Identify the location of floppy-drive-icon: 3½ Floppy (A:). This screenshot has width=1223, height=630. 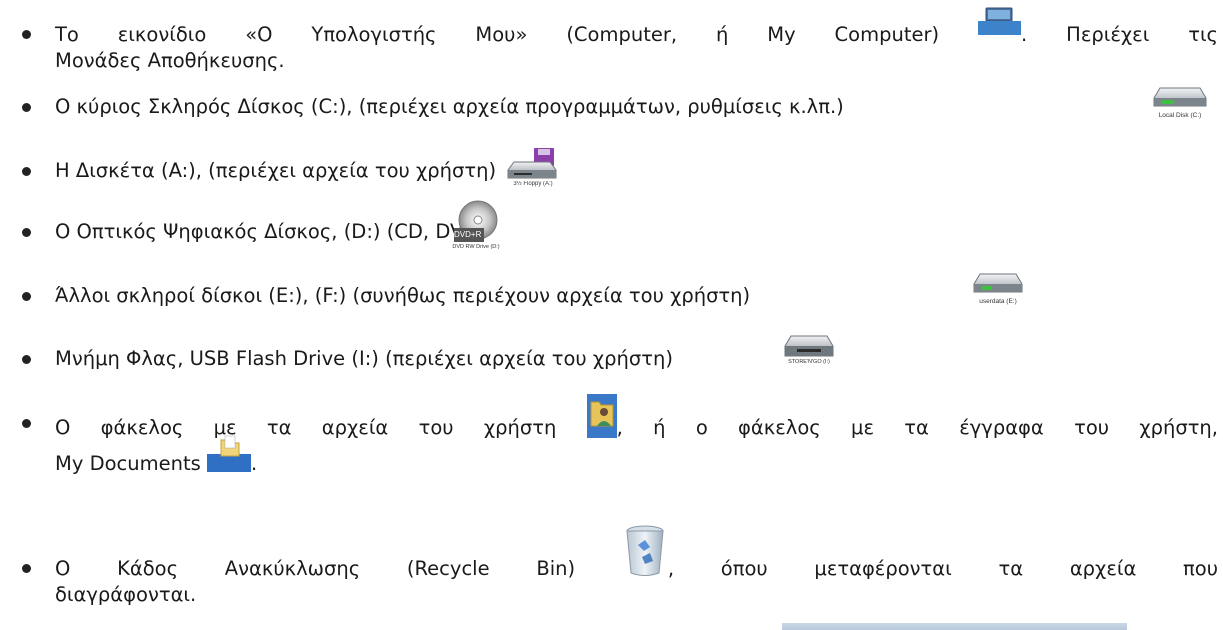
(533, 169).